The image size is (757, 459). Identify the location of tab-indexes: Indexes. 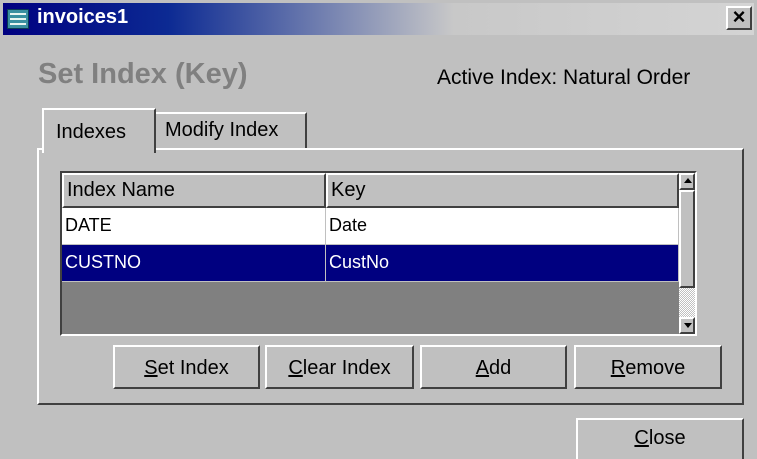
(99, 130).